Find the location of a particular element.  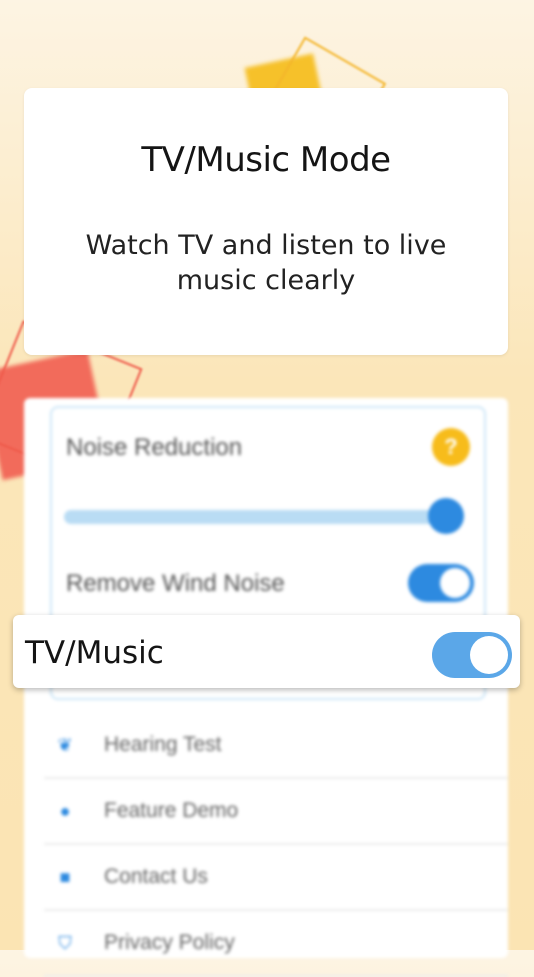

shield-icon: ⛉ is located at coordinates (65, 942).